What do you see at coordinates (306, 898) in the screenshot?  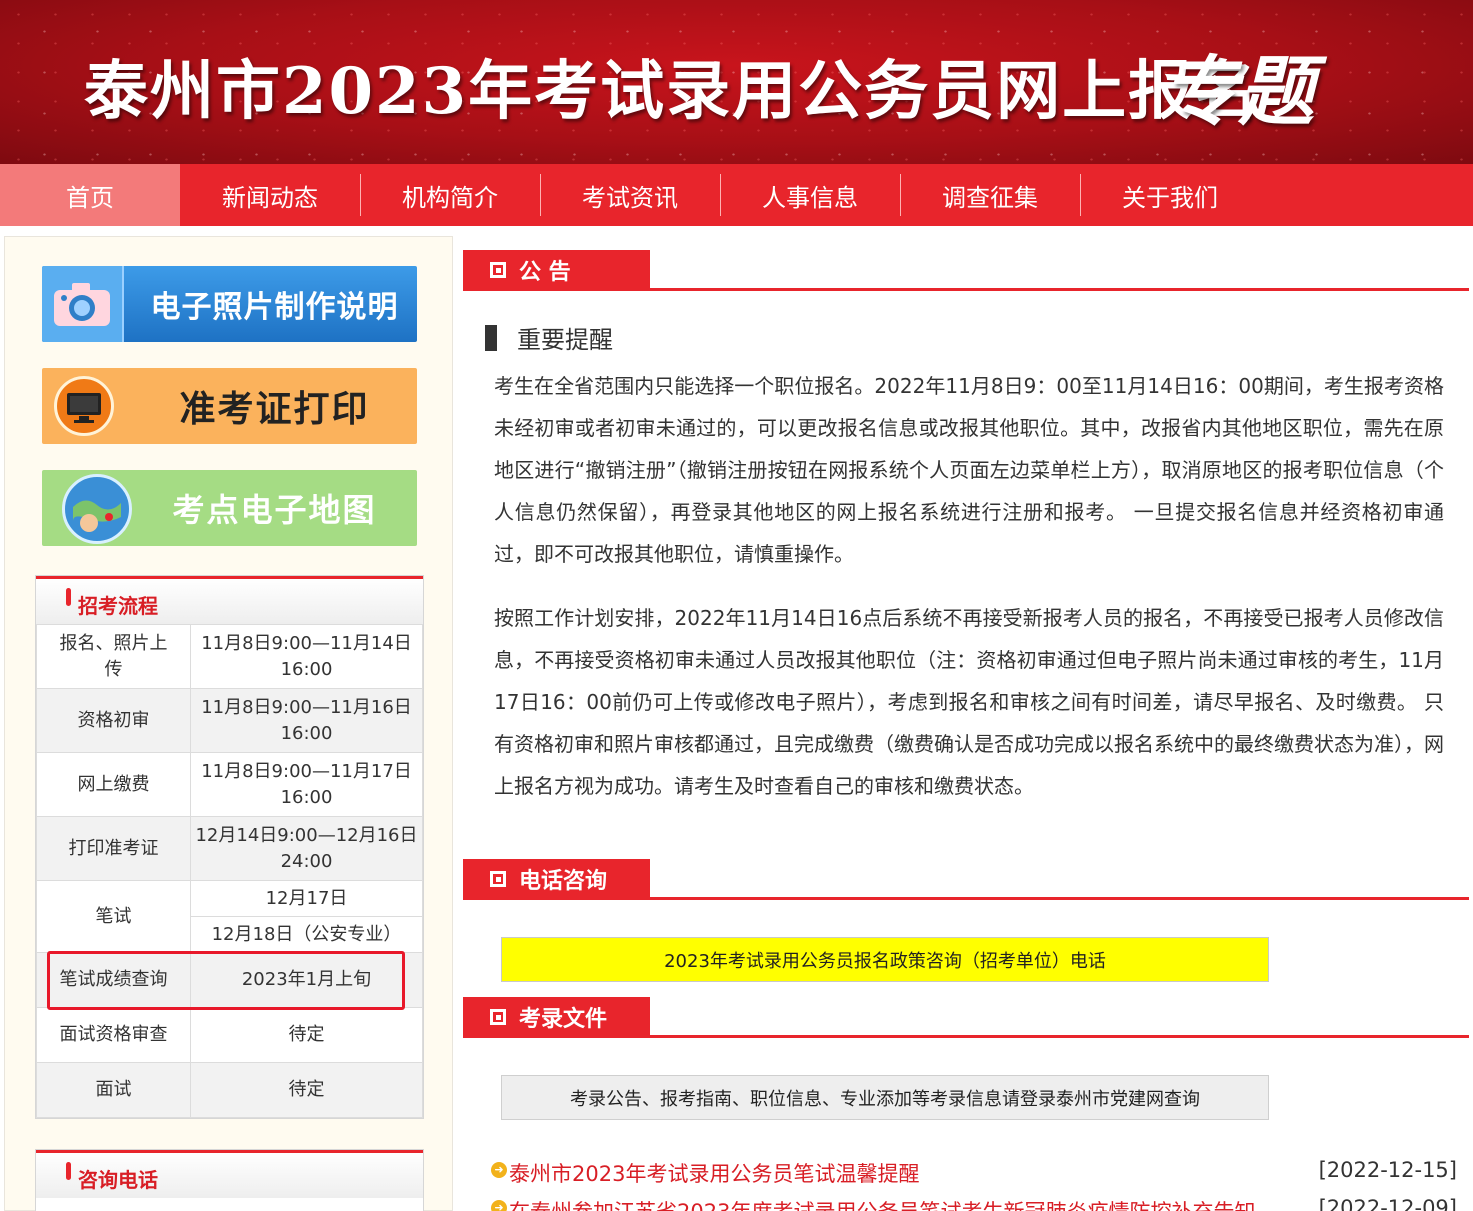 I see `process-time: 12月17日` at bounding box center [306, 898].